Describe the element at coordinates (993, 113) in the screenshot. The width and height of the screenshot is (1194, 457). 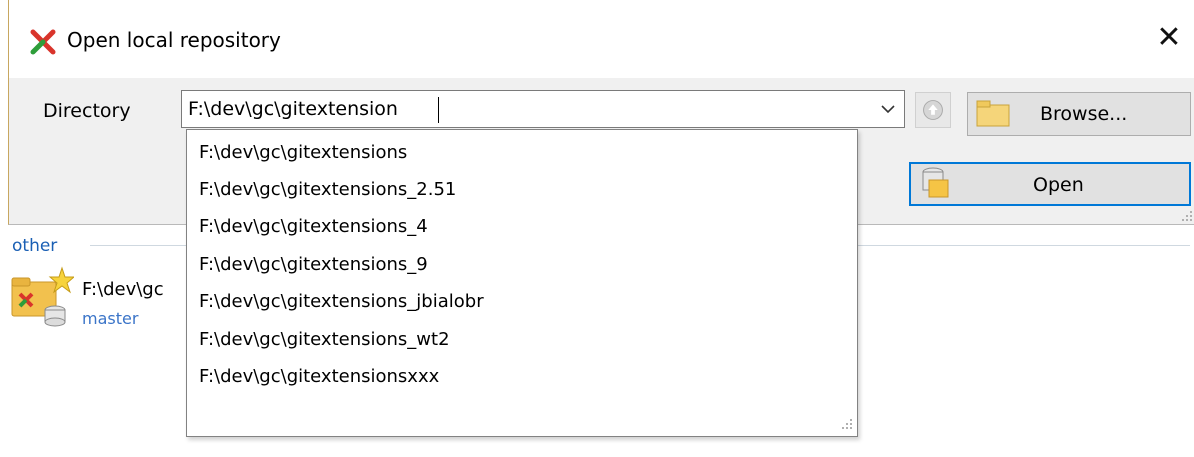
I see `folder-icon` at that location.